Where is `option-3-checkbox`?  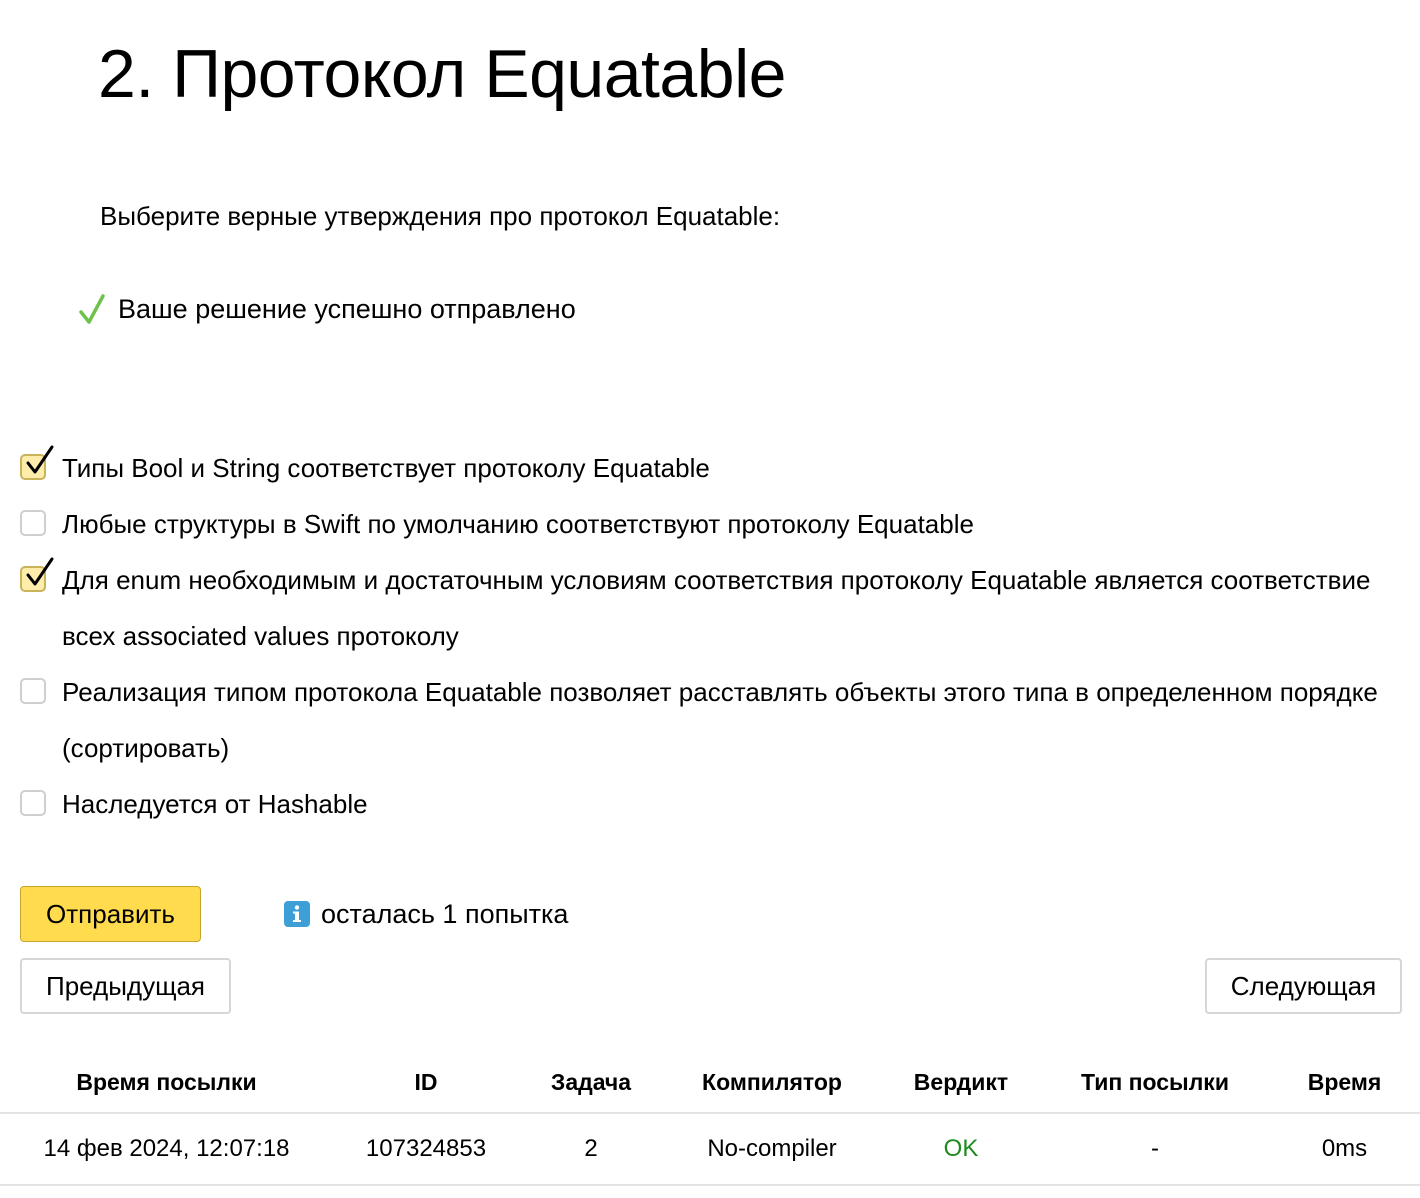 option-3-checkbox is located at coordinates (37, 574).